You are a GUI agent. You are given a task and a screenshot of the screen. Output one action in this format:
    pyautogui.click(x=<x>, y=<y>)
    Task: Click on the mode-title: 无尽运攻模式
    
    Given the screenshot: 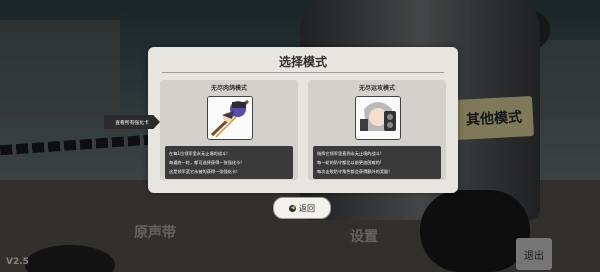 What is the action you would take?
    pyautogui.click(x=376, y=88)
    